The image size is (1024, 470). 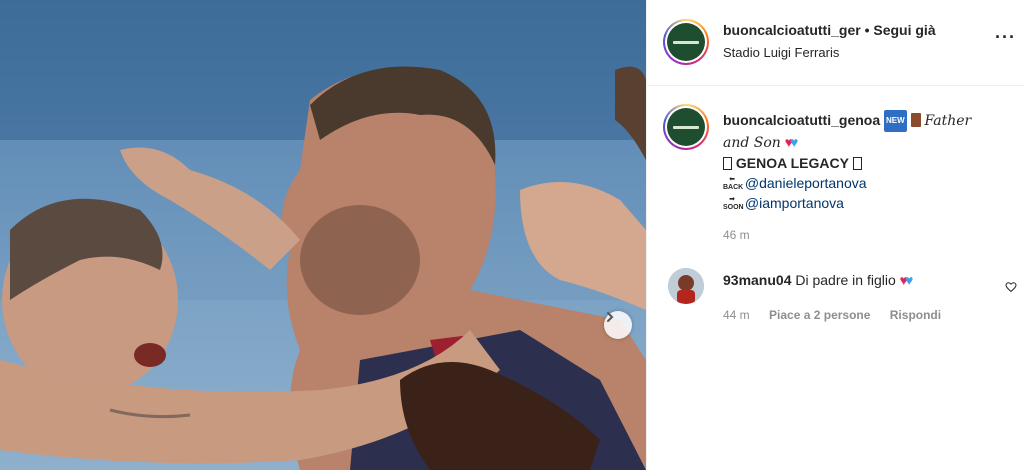 I want to click on caption-father: Father, so click(x=948, y=121).